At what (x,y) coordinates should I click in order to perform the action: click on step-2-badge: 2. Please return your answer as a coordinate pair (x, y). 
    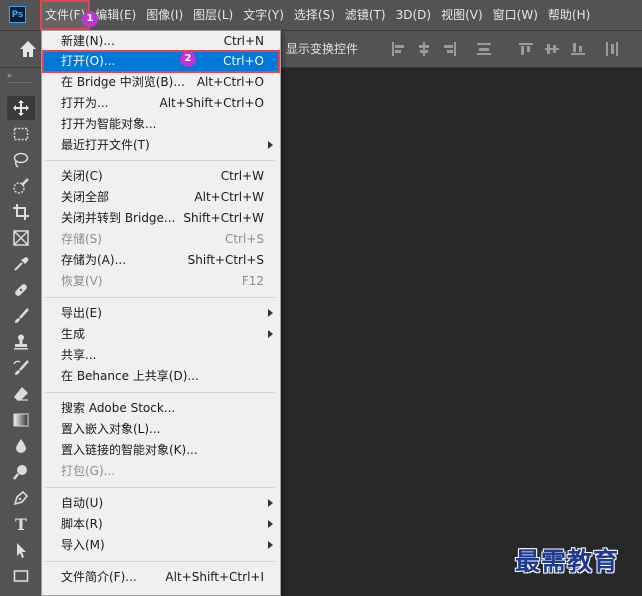
    Looking at the image, I should click on (188, 59).